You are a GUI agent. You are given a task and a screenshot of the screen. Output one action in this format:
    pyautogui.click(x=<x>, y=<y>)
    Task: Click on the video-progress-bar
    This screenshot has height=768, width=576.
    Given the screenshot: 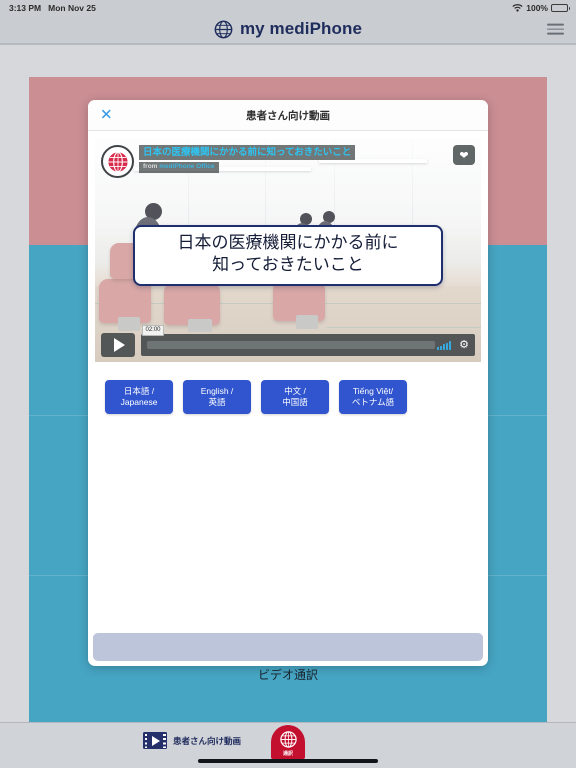 What is the action you would take?
    pyautogui.click(x=291, y=345)
    